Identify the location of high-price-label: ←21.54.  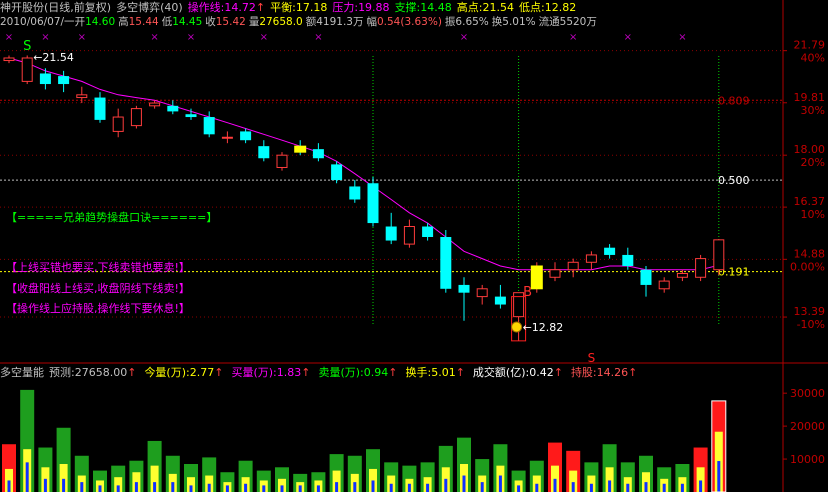
(53, 57).